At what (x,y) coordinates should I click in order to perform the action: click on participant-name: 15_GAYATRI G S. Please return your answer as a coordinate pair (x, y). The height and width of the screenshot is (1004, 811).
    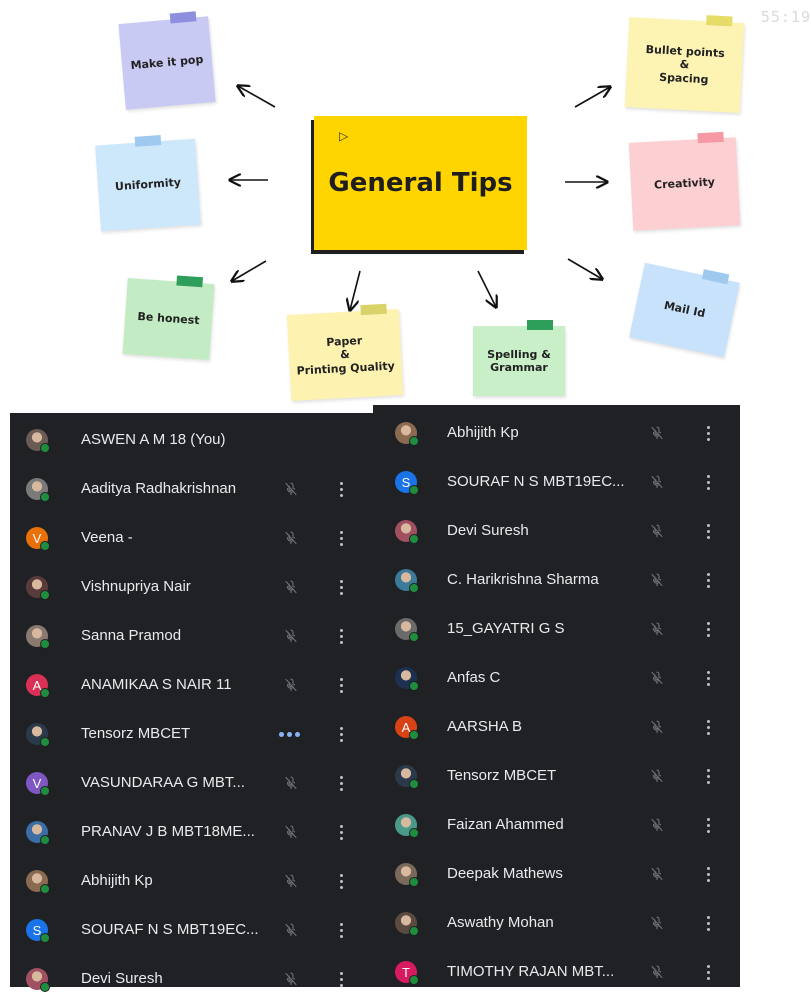
    Looking at the image, I should click on (506, 628).